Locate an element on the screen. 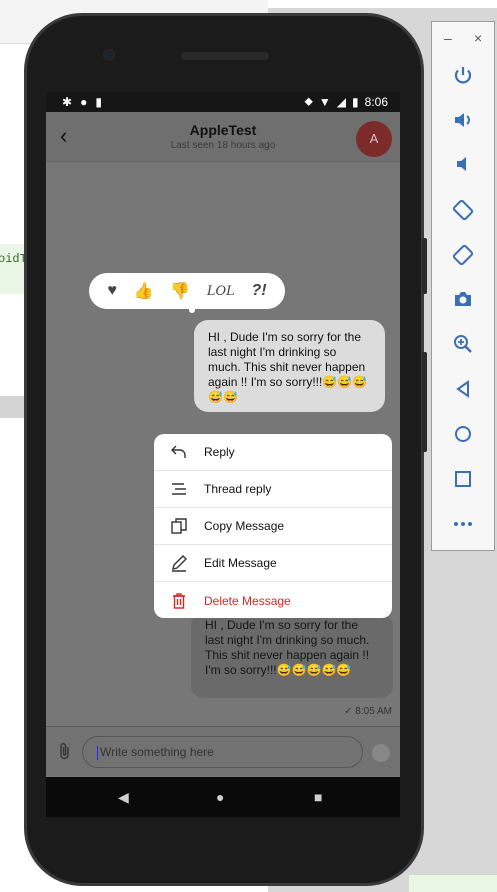 The width and height of the screenshot is (497, 892). last-seen-text: Last seen 18 hours ago is located at coordinates (223, 145).